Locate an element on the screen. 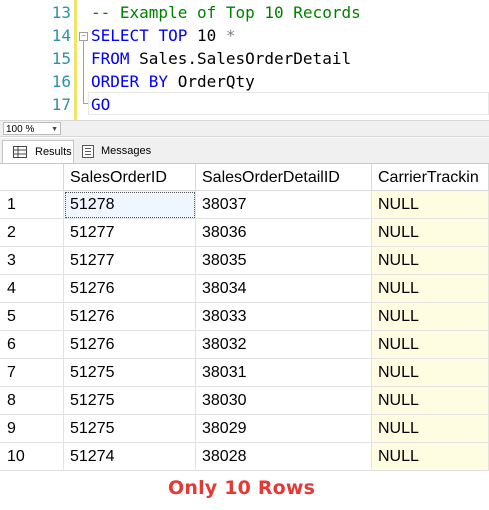 The width and height of the screenshot is (489, 510). code-token: ORDER BY is located at coordinates (130, 81).